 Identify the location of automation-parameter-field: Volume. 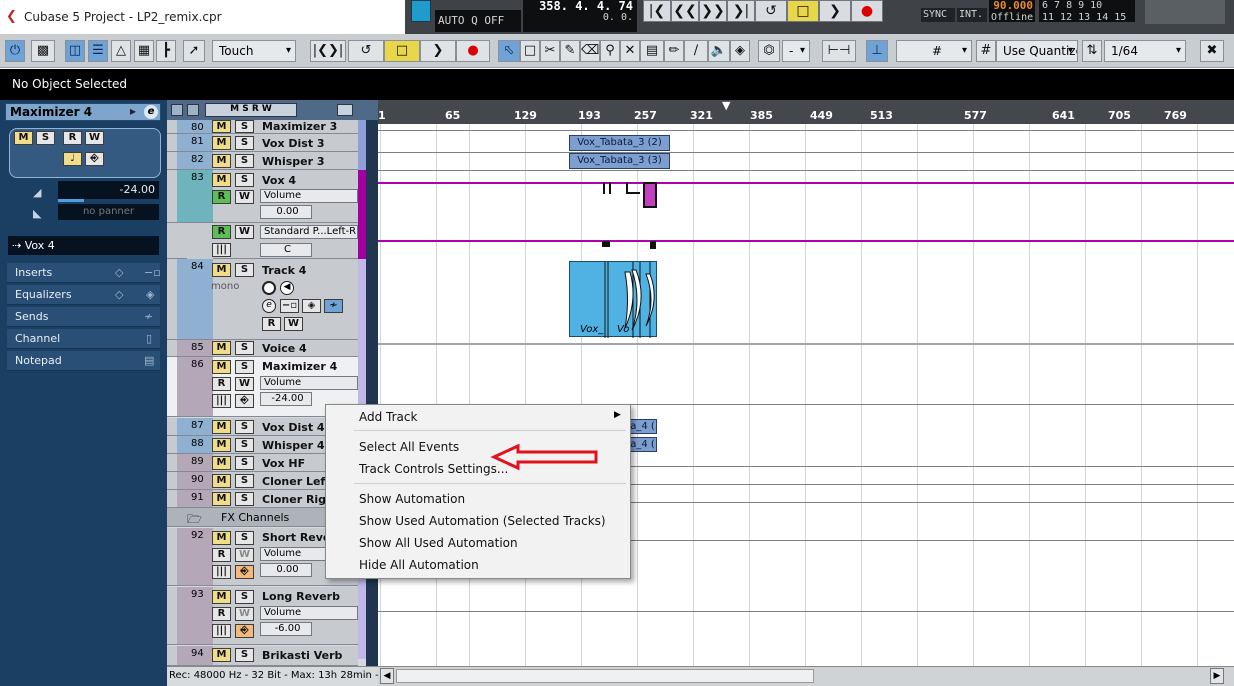
(309, 196).